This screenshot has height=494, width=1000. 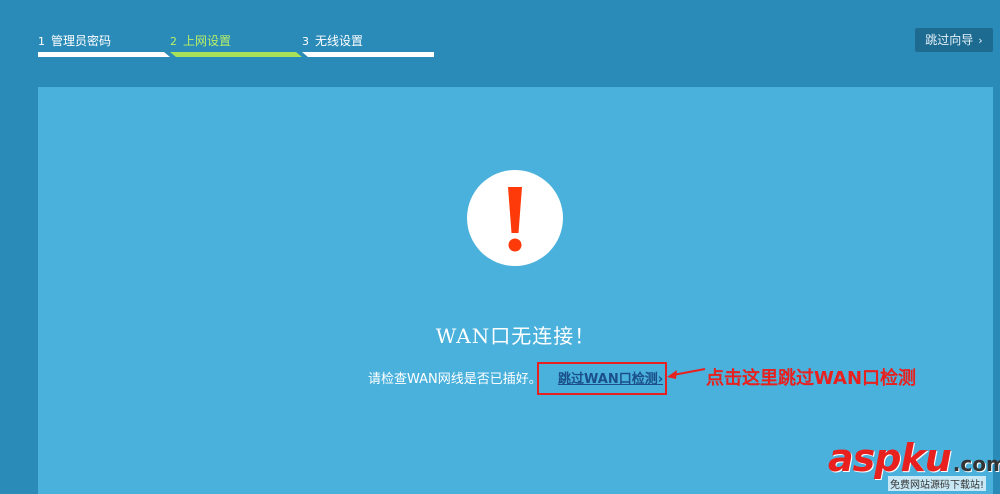 What do you see at coordinates (515, 218) in the screenshot?
I see `exclamation-icon` at bounding box center [515, 218].